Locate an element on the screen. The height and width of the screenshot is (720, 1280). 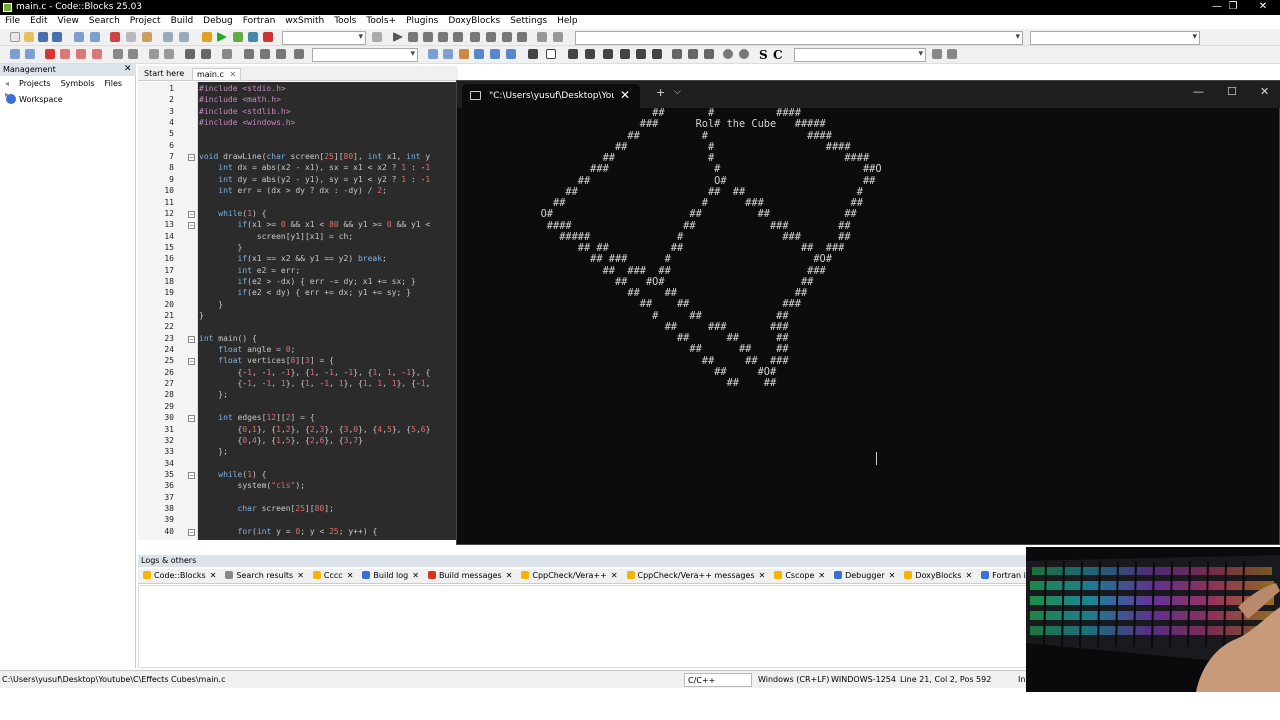
toggle-bookmark-icon is located at coordinates (50, 54).